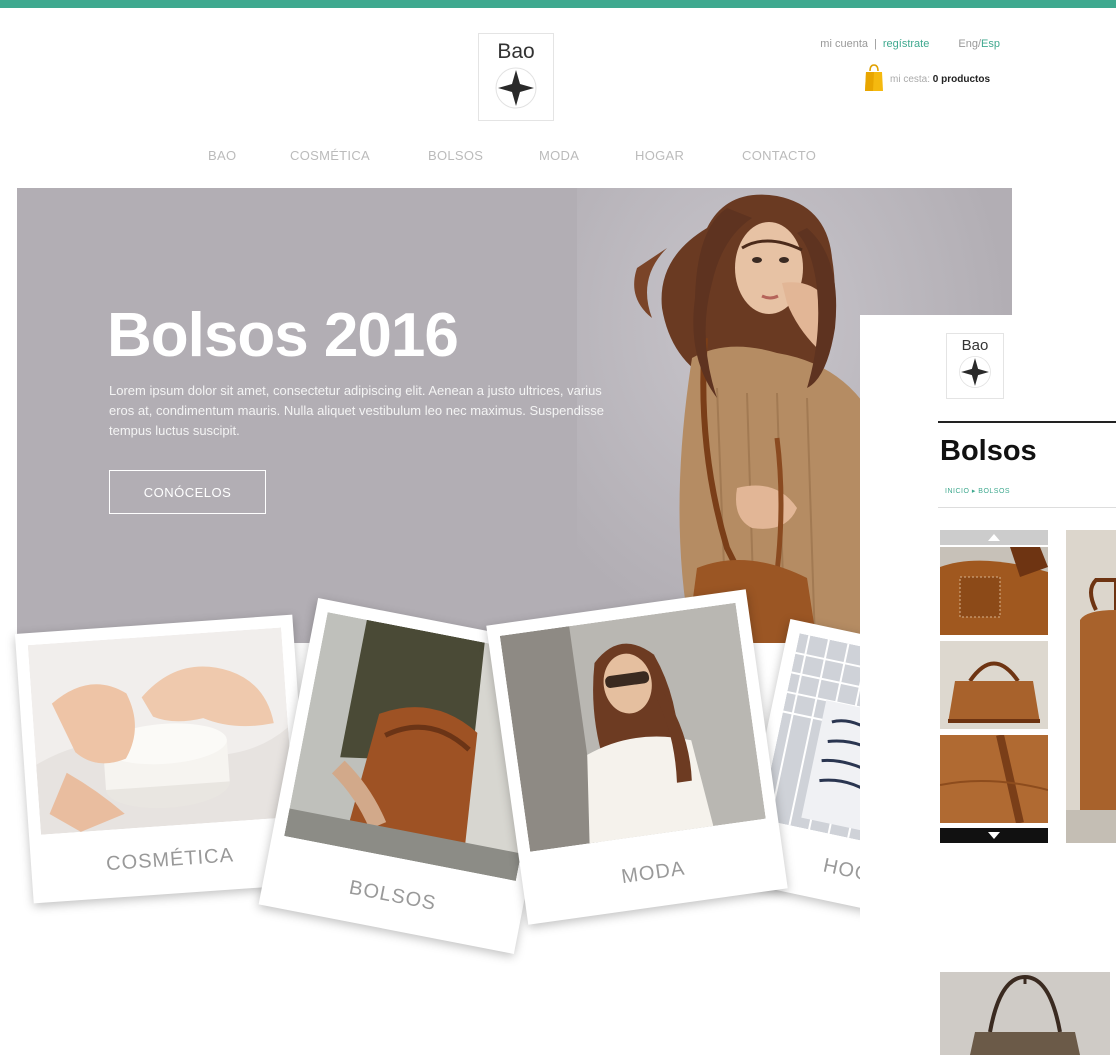 The height and width of the screenshot is (1055, 1116). I want to click on carousel-up-button, so click(994, 537).